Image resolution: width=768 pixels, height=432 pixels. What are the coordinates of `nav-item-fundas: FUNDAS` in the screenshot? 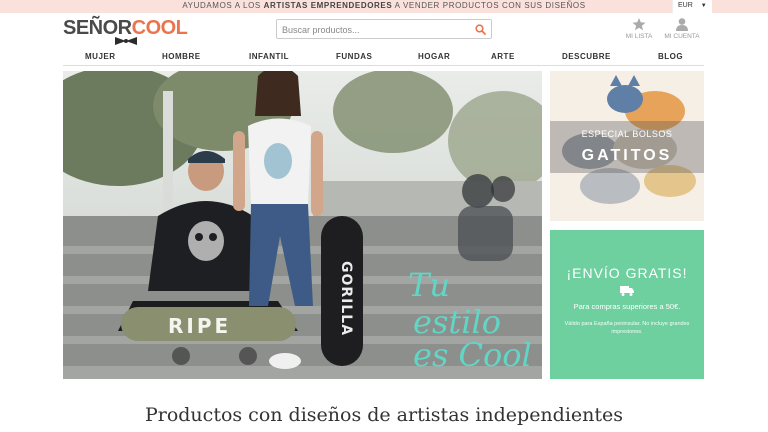 It's located at (354, 56).